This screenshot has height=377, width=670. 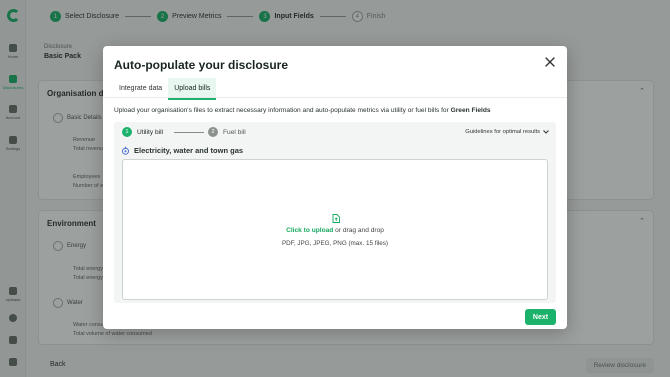 I want to click on next-button: Next, so click(x=540, y=317).